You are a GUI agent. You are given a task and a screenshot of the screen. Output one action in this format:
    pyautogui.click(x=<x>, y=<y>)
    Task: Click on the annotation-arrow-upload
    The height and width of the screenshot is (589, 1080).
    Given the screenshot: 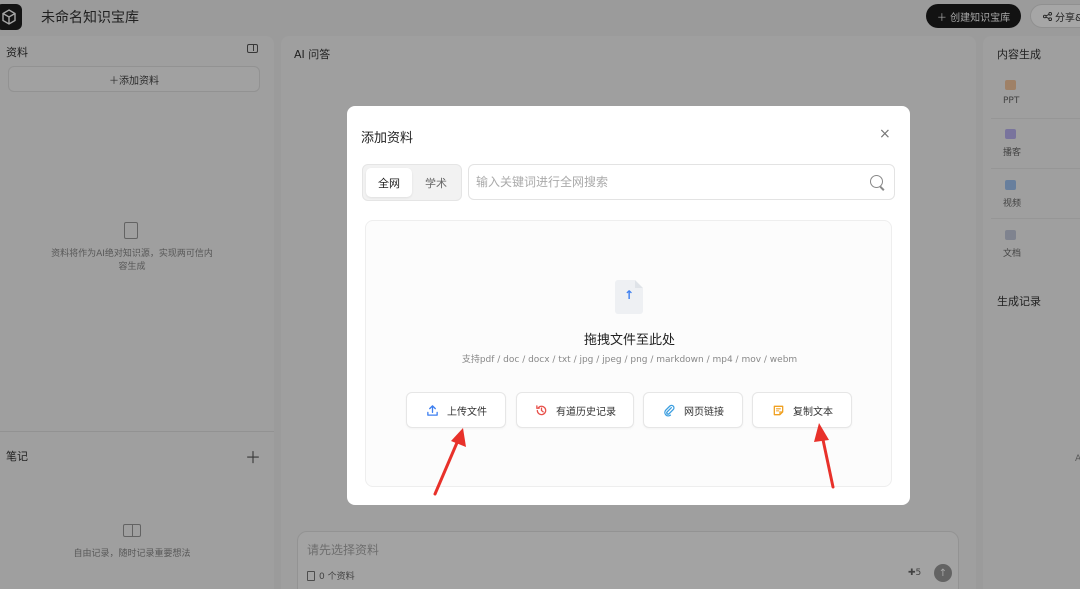 What is the action you would take?
    pyautogui.click(x=449, y=462)
    